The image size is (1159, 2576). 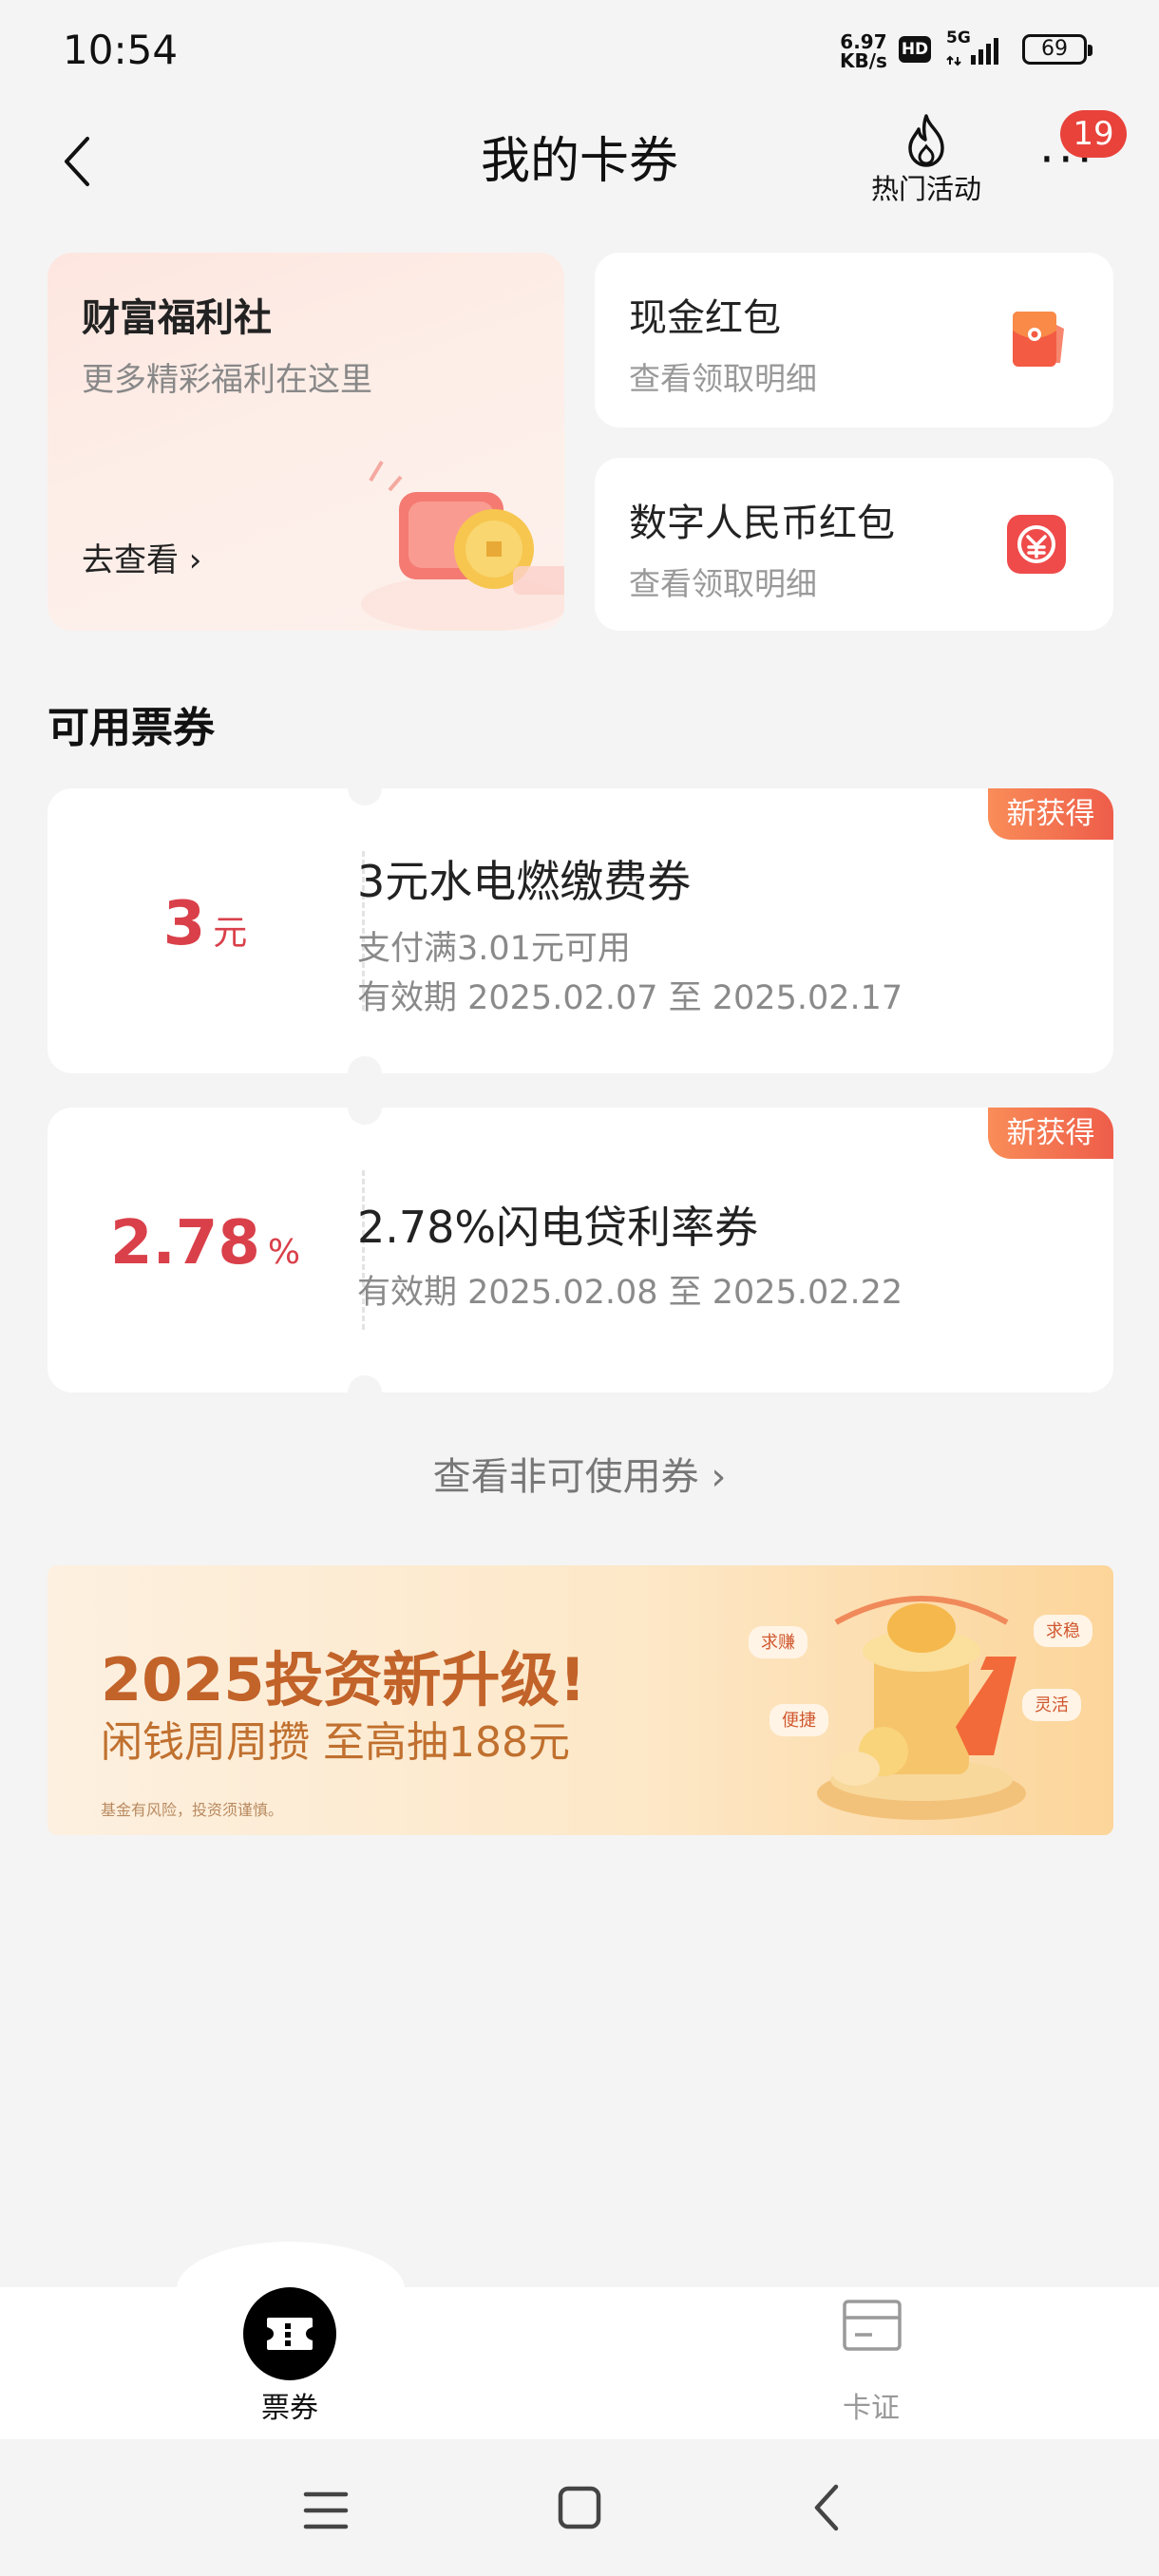 I want to click on gift-coin-illustration, so click(x=462, y=545).